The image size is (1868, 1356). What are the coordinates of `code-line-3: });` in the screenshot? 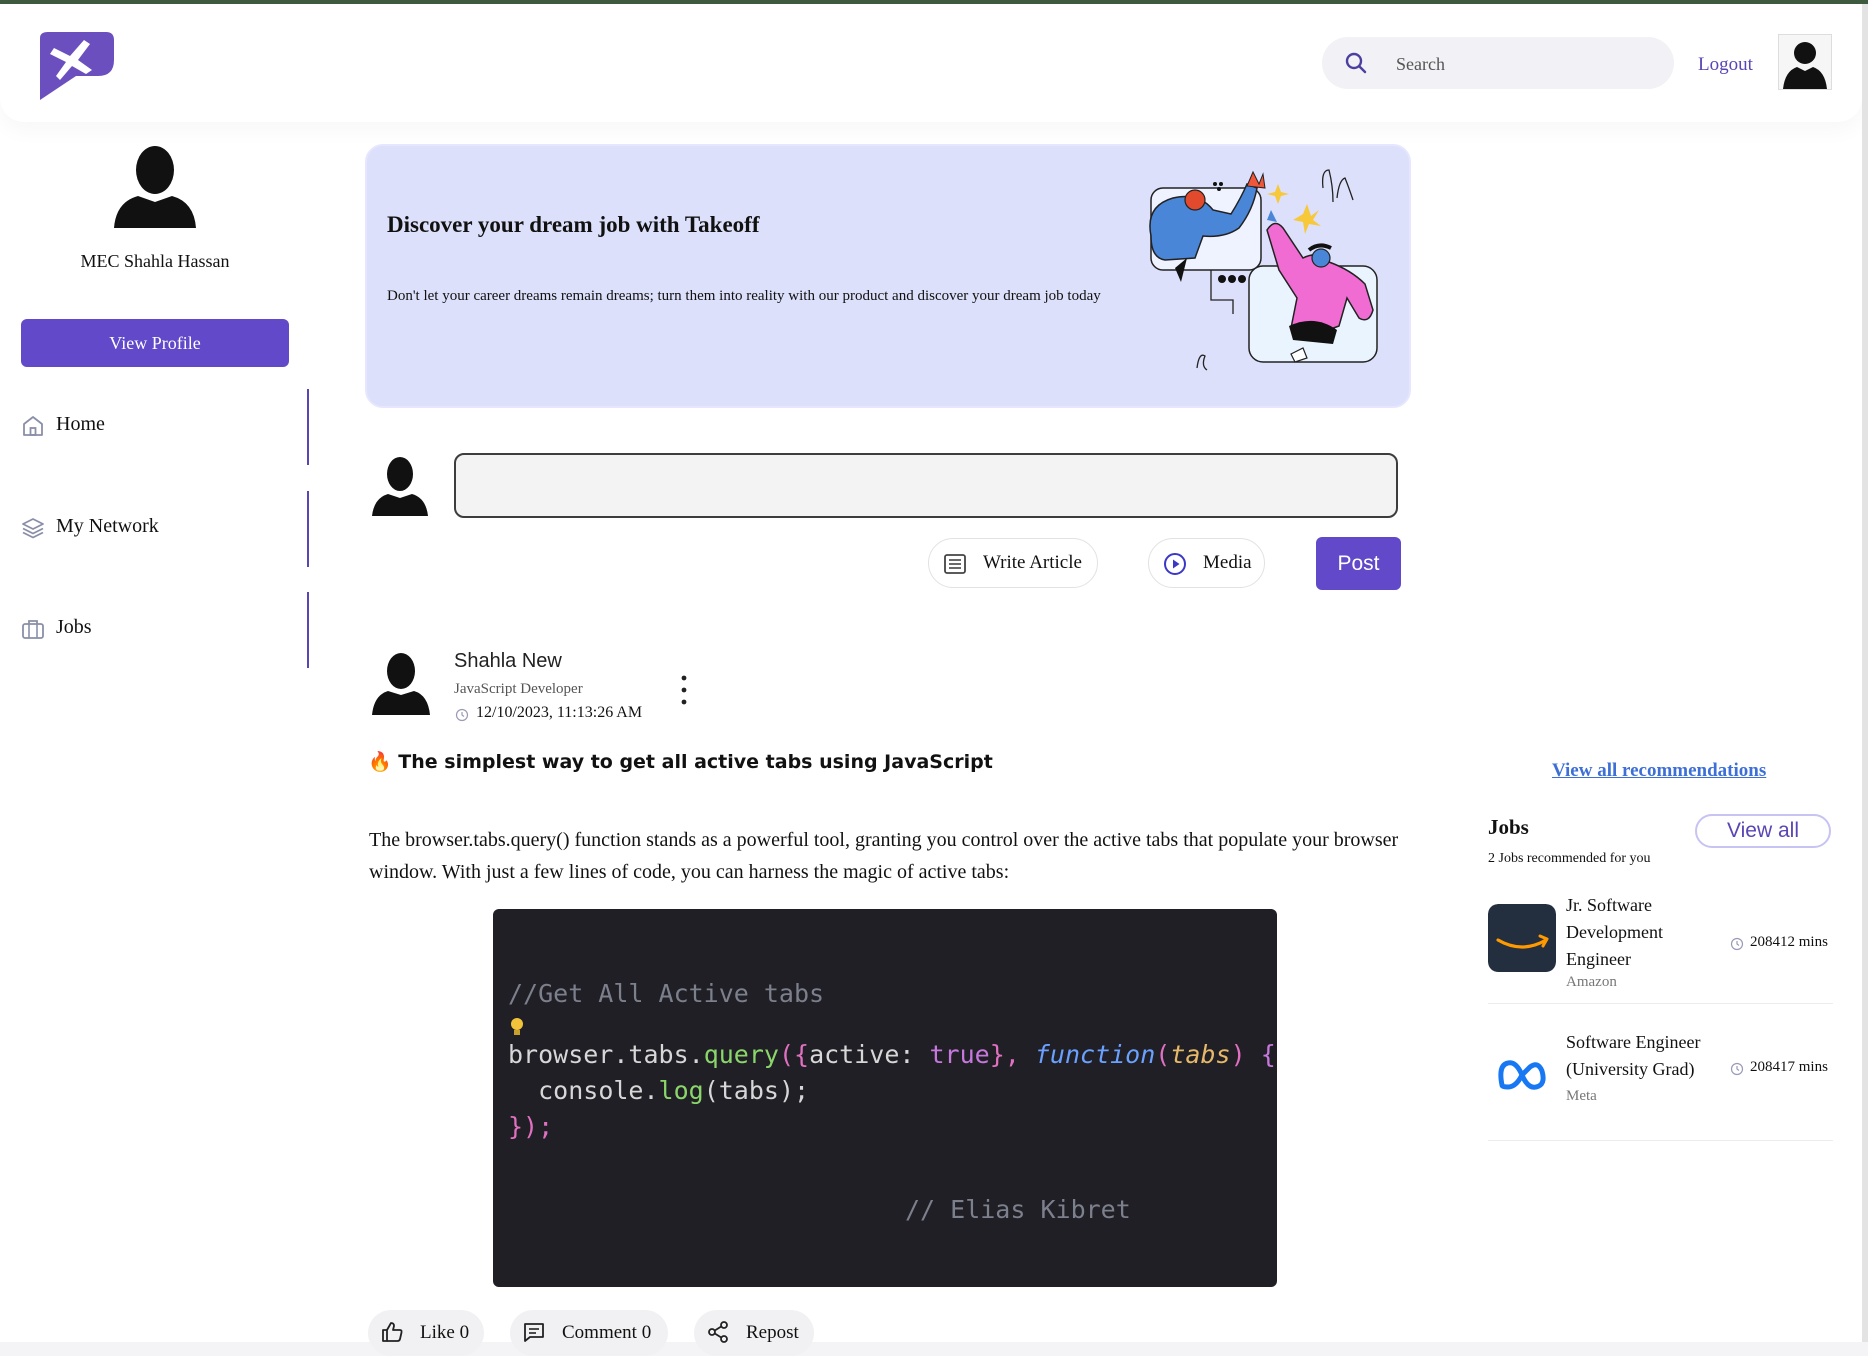 It's located at (531, 1126).